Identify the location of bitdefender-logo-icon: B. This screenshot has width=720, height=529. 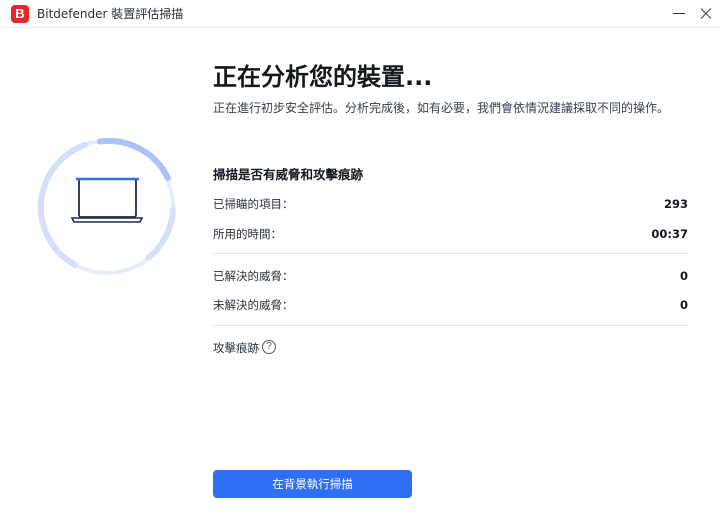
(20, 14).